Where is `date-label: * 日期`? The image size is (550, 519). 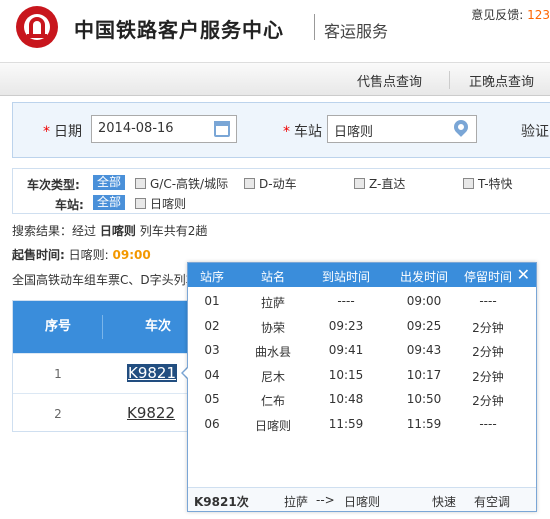
date-label: * 日期 is located at coordinates (62, 132).